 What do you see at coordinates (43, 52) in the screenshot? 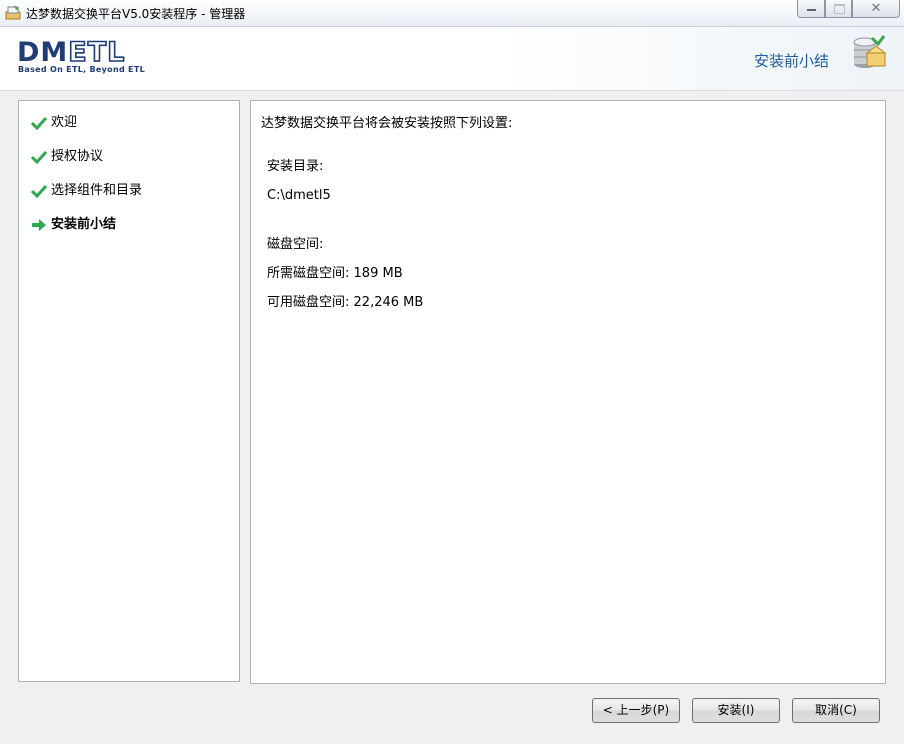
I see `logo-dm-text: DM` at bounding box center [43, 52].